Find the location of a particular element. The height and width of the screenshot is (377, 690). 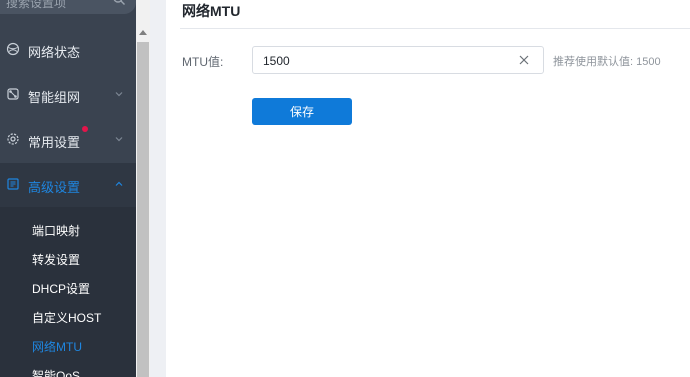

scrollbar-thumb is located at coordinates (143, 209).